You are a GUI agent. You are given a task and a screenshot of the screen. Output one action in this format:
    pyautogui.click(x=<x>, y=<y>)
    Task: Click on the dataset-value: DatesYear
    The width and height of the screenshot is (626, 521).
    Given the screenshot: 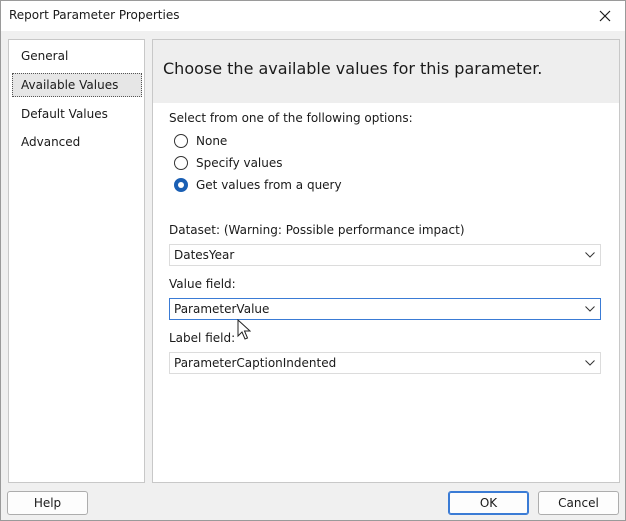 What is the action you would take?
    pyautogui.click(x=204, y=255)
    